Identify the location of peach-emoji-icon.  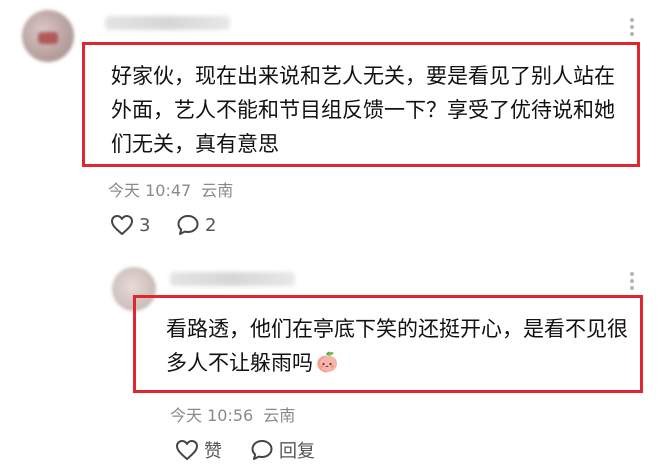
(327, 362).